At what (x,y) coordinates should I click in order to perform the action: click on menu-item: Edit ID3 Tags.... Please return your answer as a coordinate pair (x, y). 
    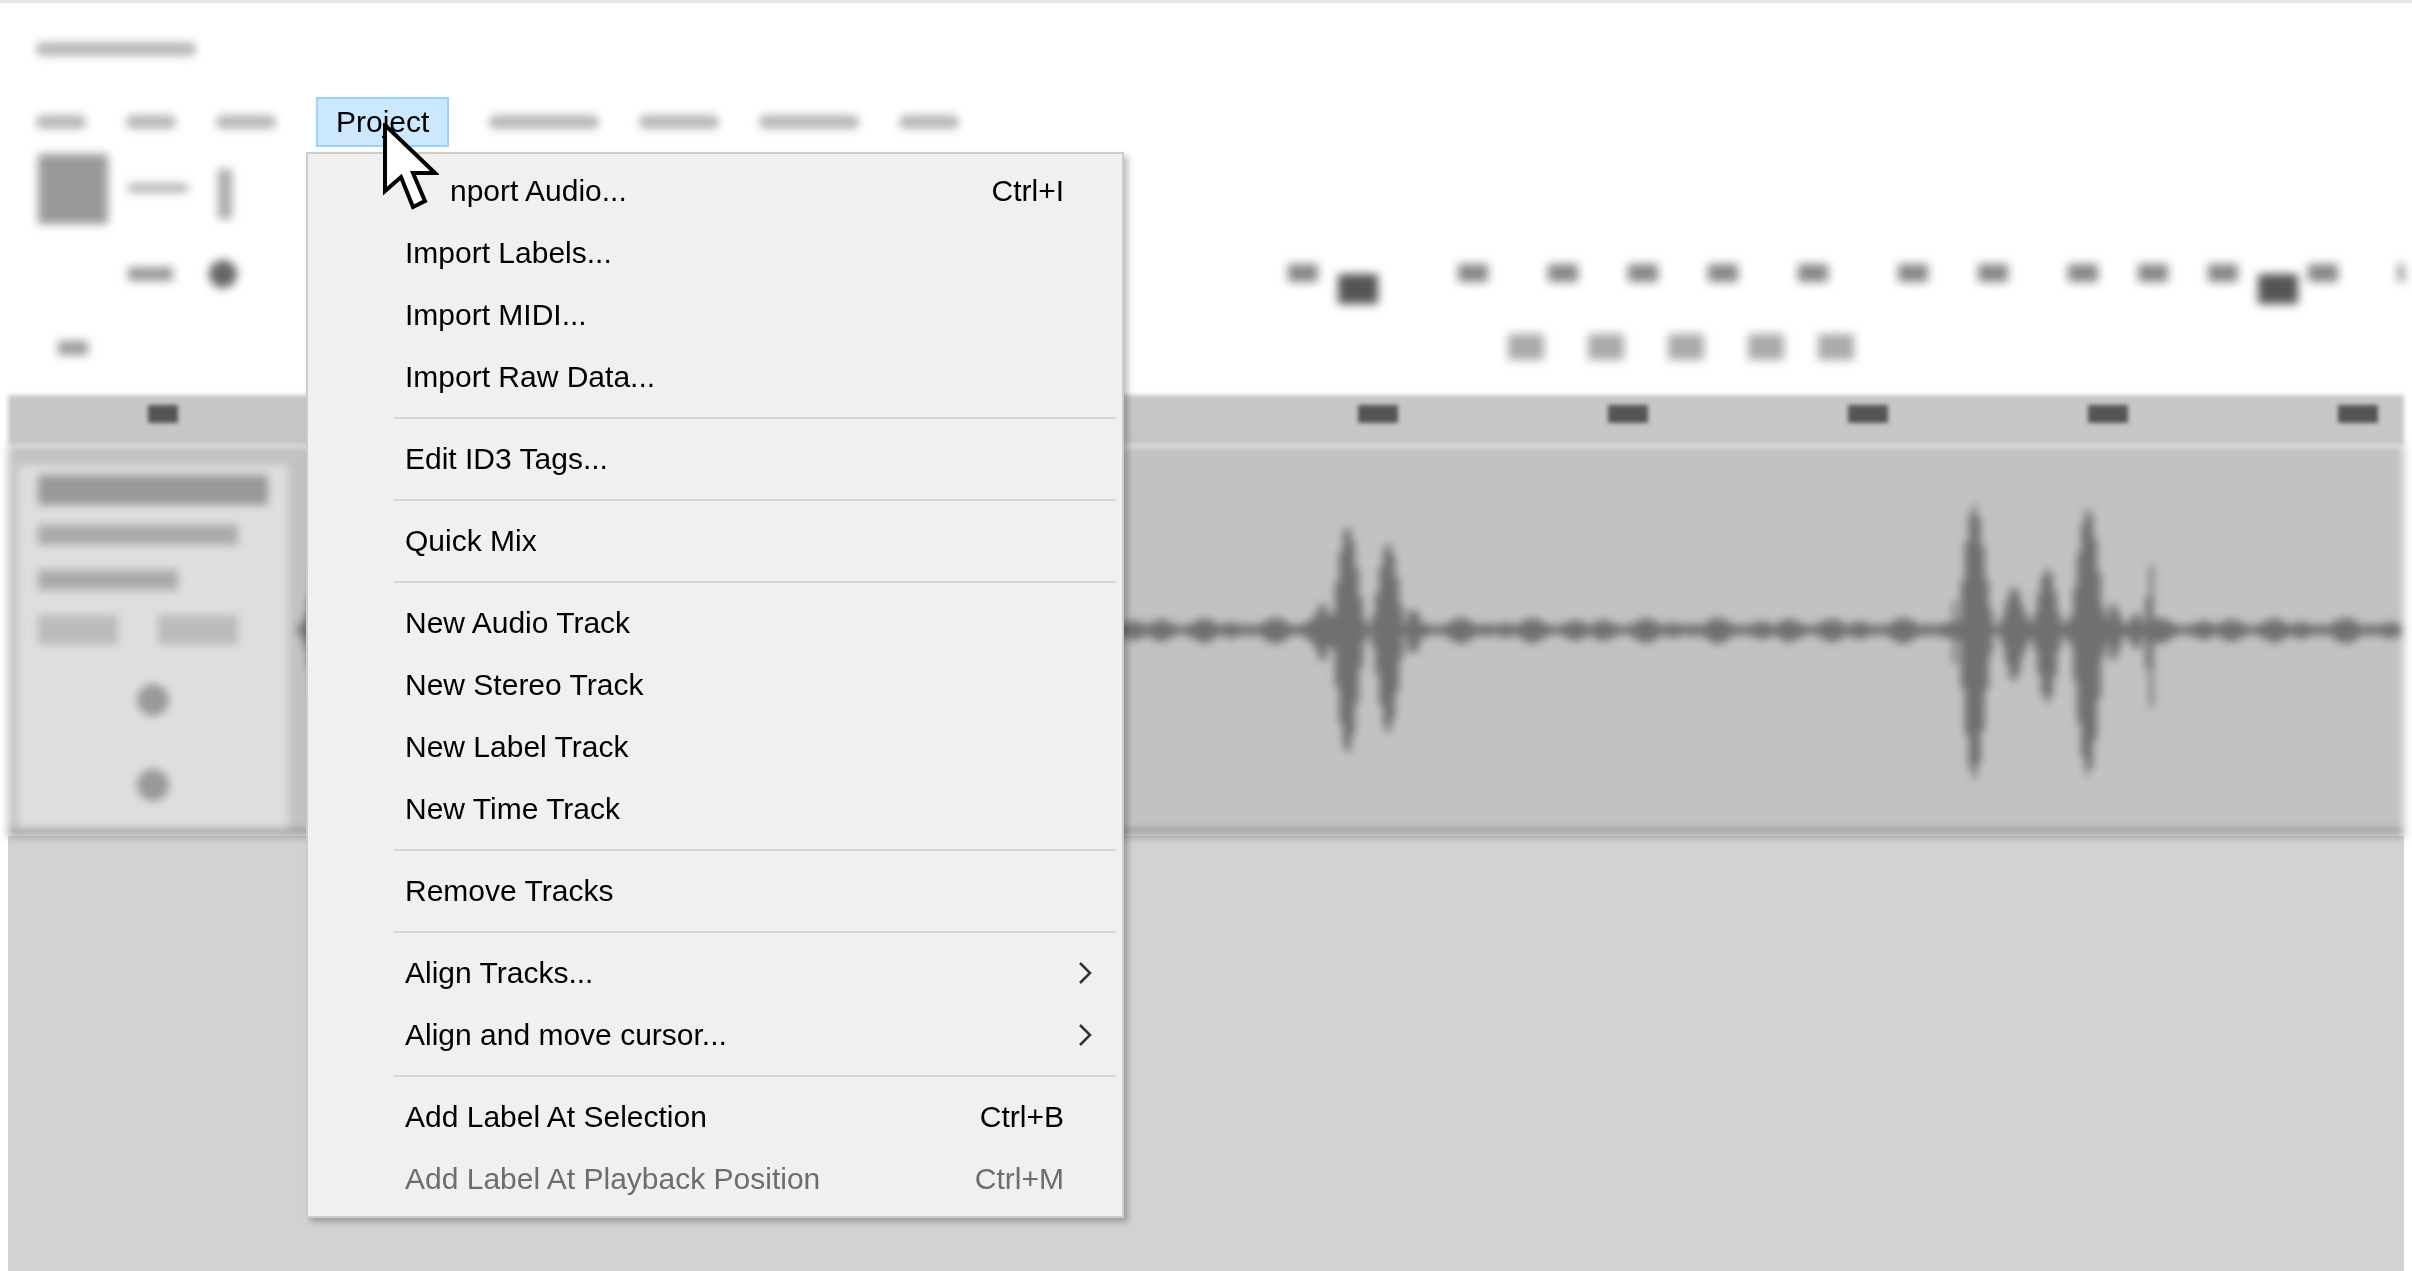
    Looking at the image, I should click on (715, 459).